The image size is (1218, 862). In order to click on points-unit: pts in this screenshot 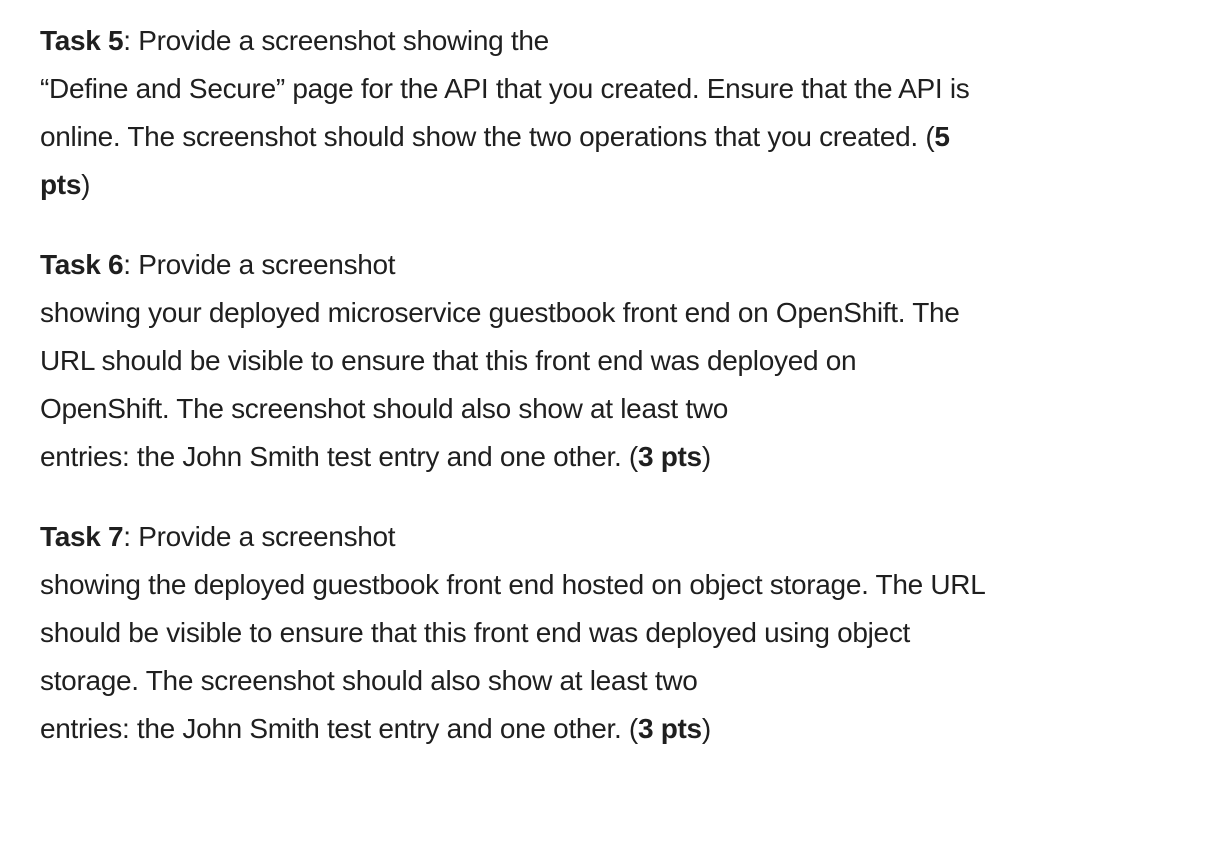, I will do `click(61, 184)`.